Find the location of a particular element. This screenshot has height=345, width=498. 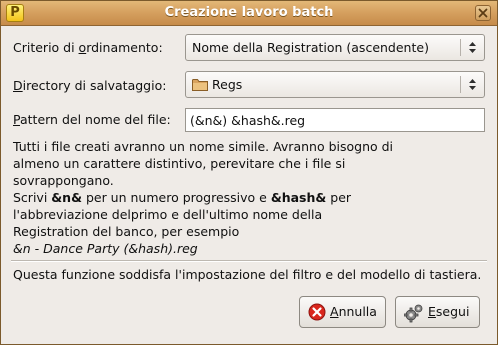

cancel-button-label: Annulla is located at coordinates (353, 312).